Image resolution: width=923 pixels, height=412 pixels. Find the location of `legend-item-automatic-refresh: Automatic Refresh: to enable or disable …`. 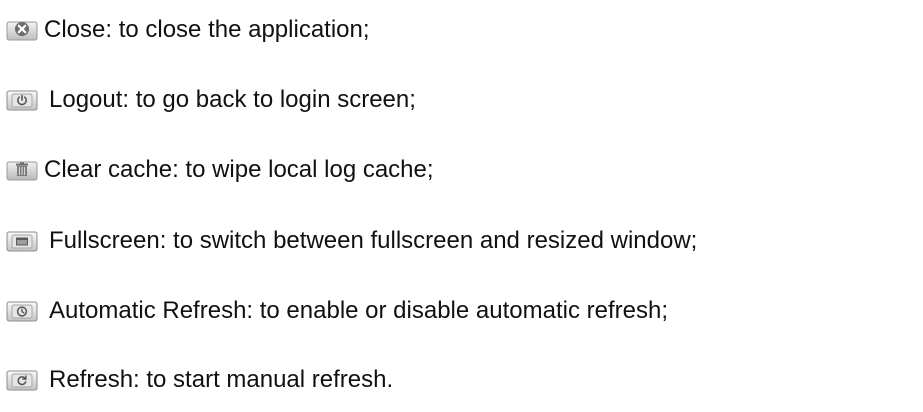

legend-item-automatic-refresh: Automatic Refresh: to enable or disable … is located at coordinates (337, 311).